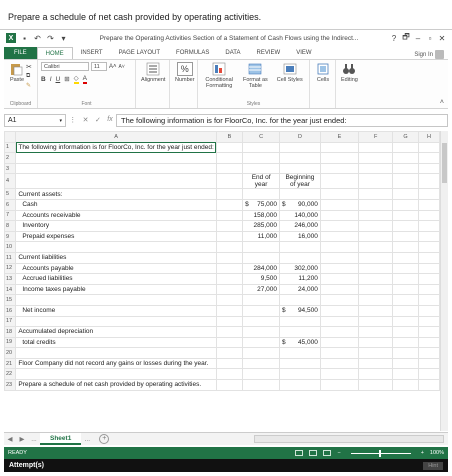 The height and width of the screenshot is (476, 452). Describe the element at coordinates (376, 310) in the screenshot. I see `cell-f16` at that location.